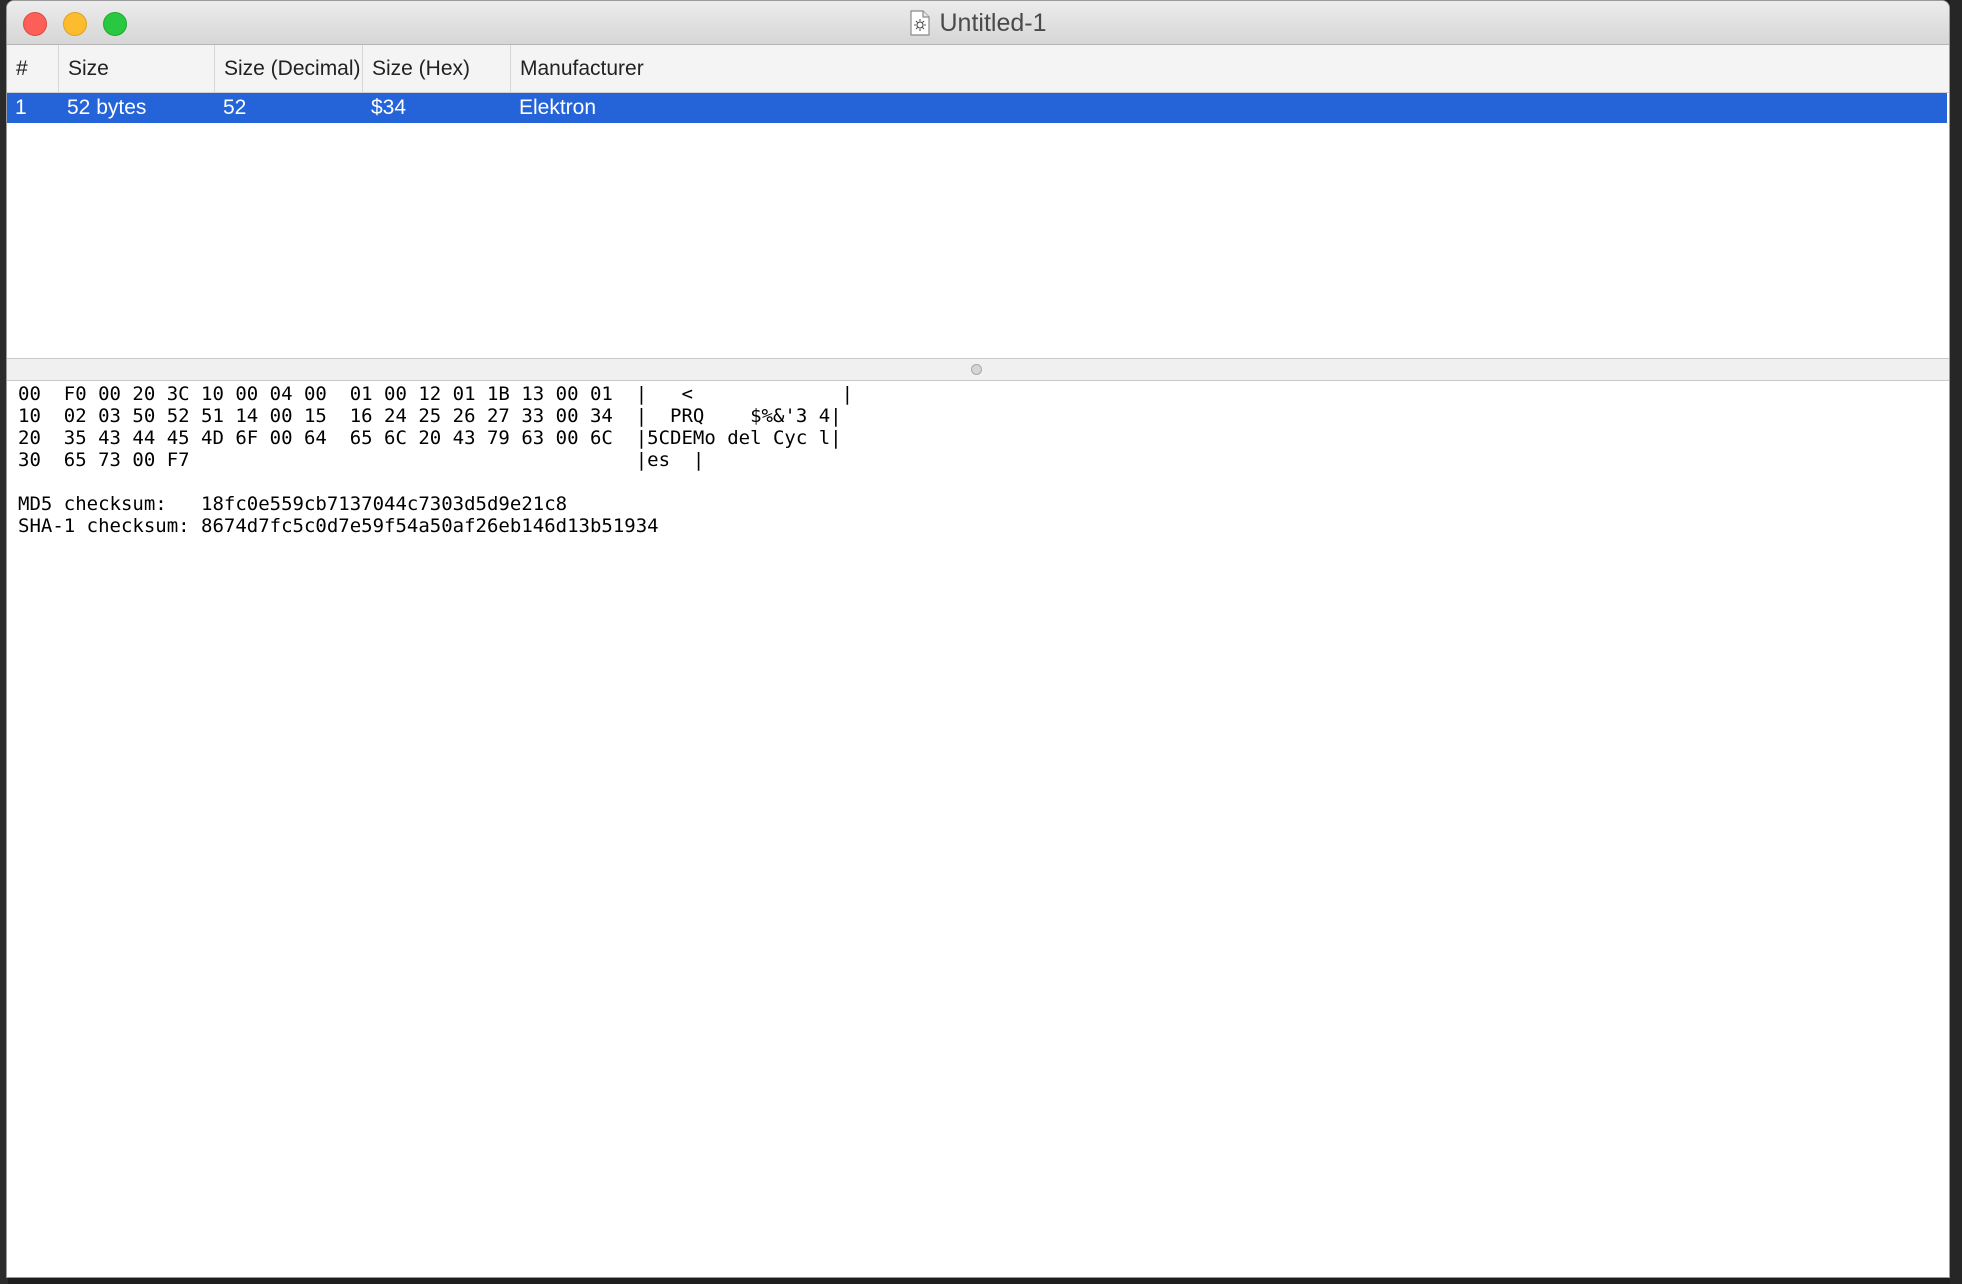 This screenshot has height=1284, width=1962. What do you see at coordinates (558, 107) in the screenshot?
I see `cell-manufacturer: Elektron` at bounding box center [558, 107].